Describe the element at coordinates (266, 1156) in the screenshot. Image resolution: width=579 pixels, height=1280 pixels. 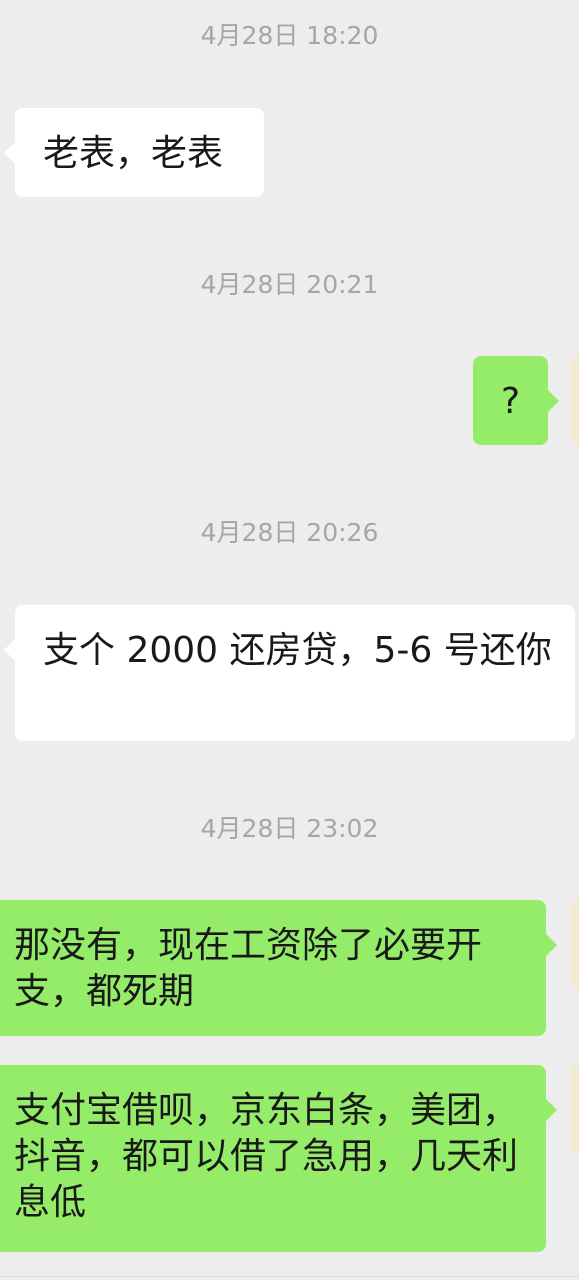
I see `message-text: 支付宝借呗，京东白条，美团，抖音，都可以借了急用，几天利息低` at that location.